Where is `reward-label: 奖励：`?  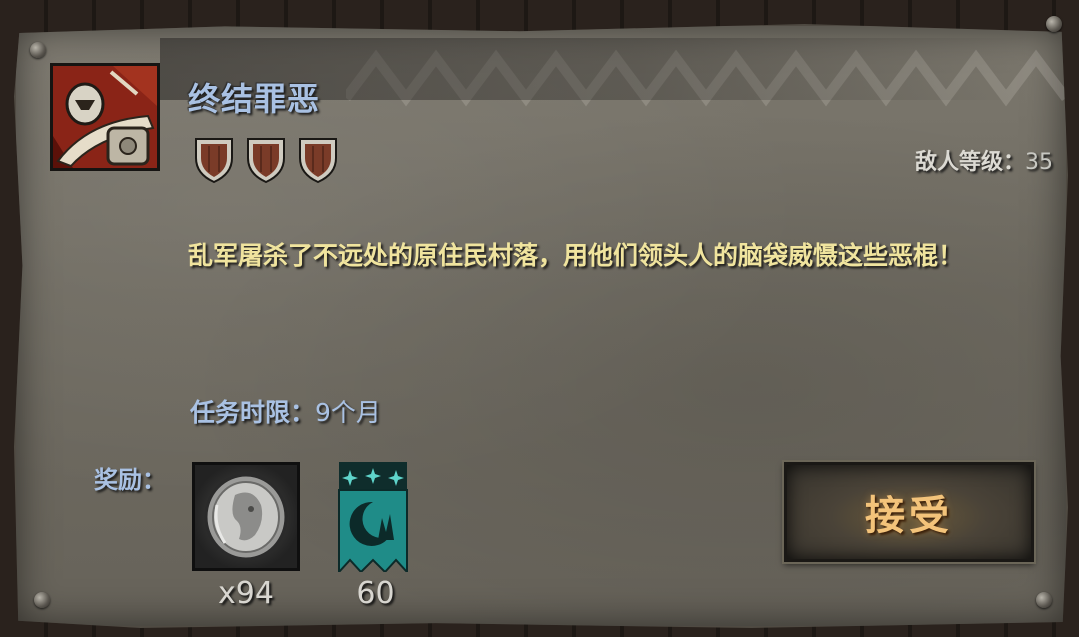
reward-label: 奖励： is located at coordinates (130, 480).